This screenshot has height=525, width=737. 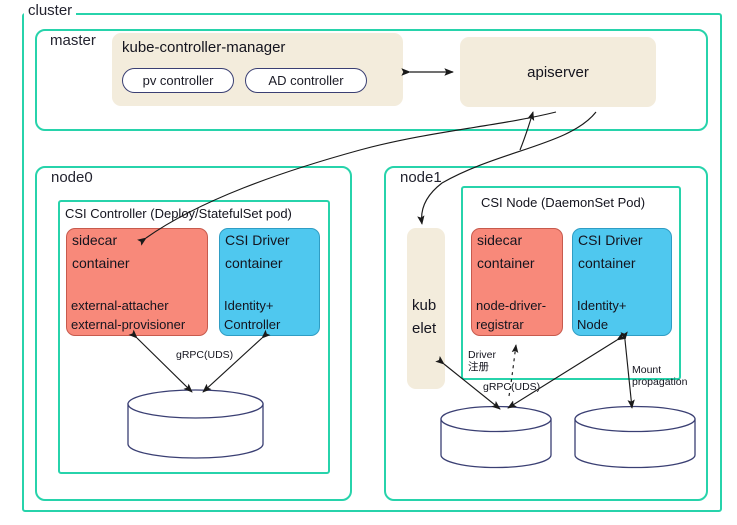 I want to click on node0-sidecar-line2: container, so click(x=101, y=263).